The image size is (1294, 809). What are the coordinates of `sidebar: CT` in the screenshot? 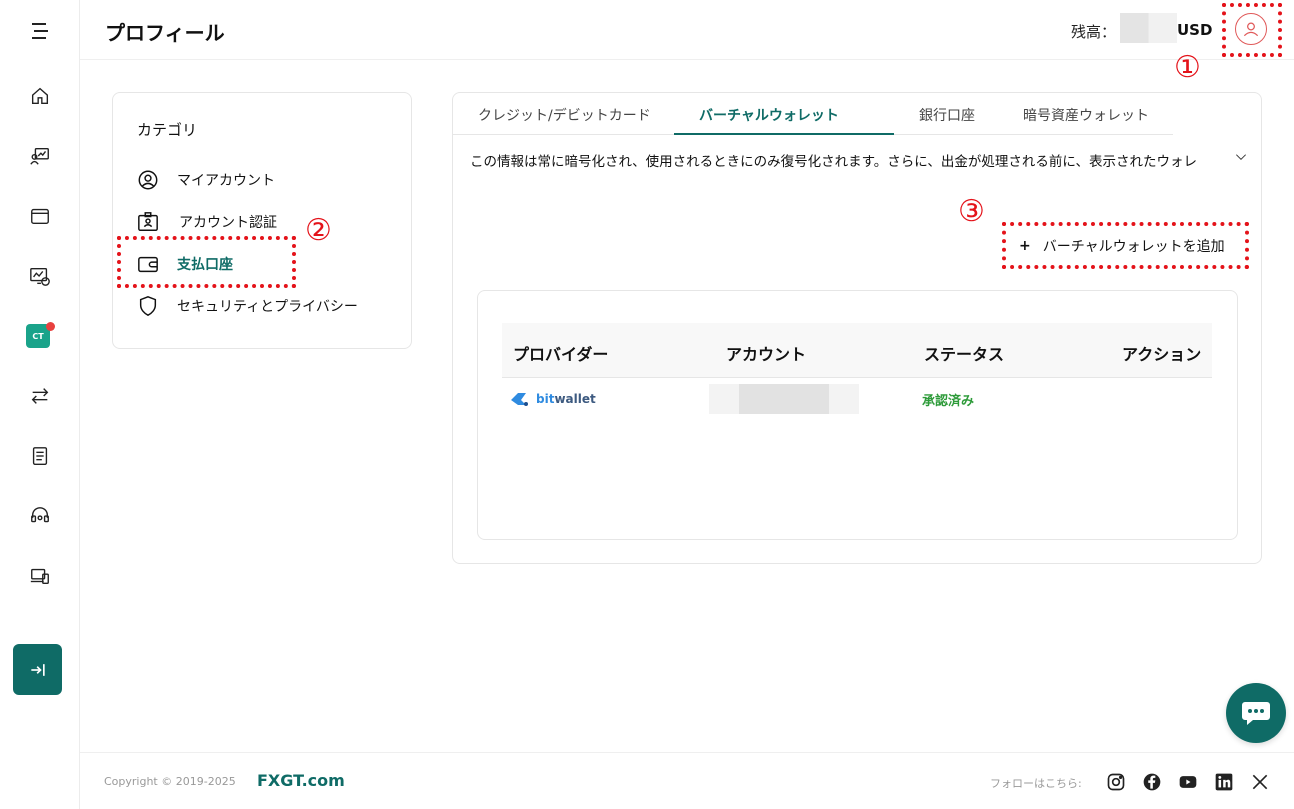 It's located at (40, 404).